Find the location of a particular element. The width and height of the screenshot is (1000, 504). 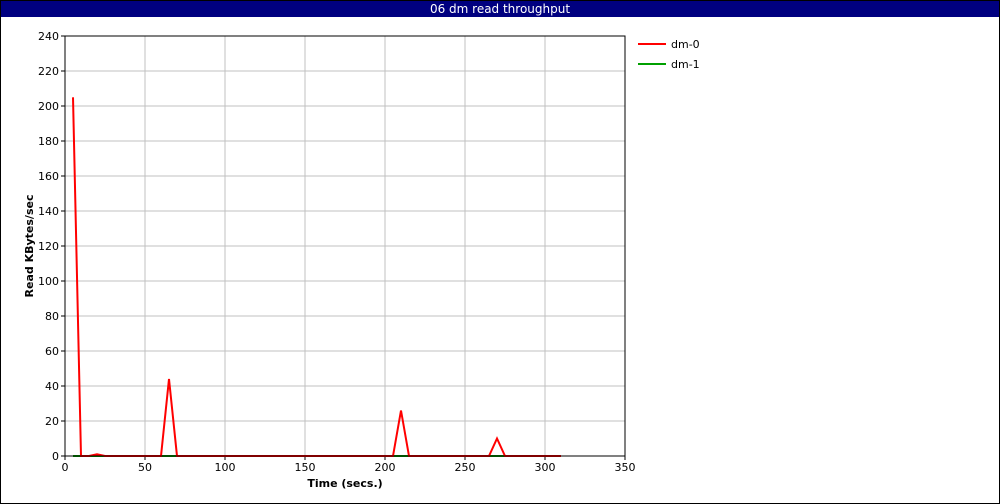

x-axis-label: Time (secs.) is located at coordinates (344, 483).